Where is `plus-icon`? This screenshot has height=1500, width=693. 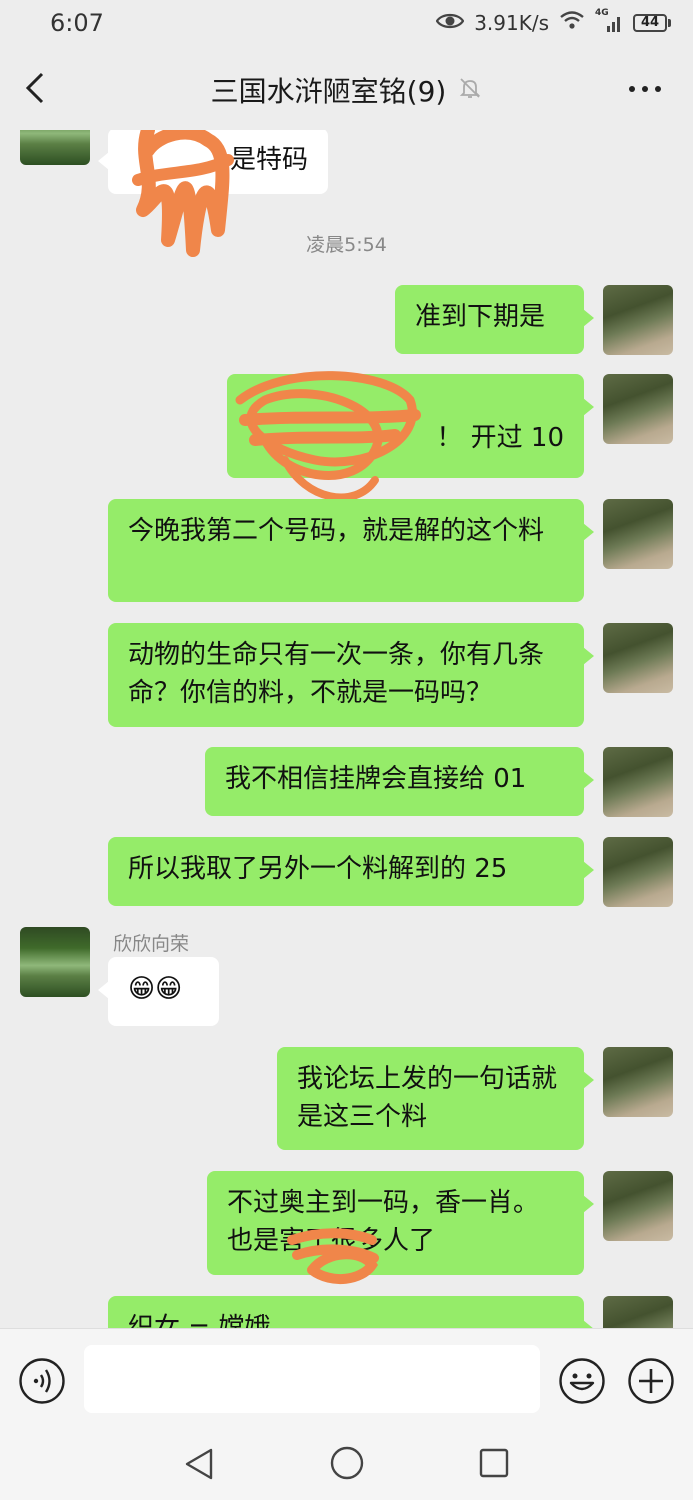 plus-icon is located at coordinates (651, 1381).